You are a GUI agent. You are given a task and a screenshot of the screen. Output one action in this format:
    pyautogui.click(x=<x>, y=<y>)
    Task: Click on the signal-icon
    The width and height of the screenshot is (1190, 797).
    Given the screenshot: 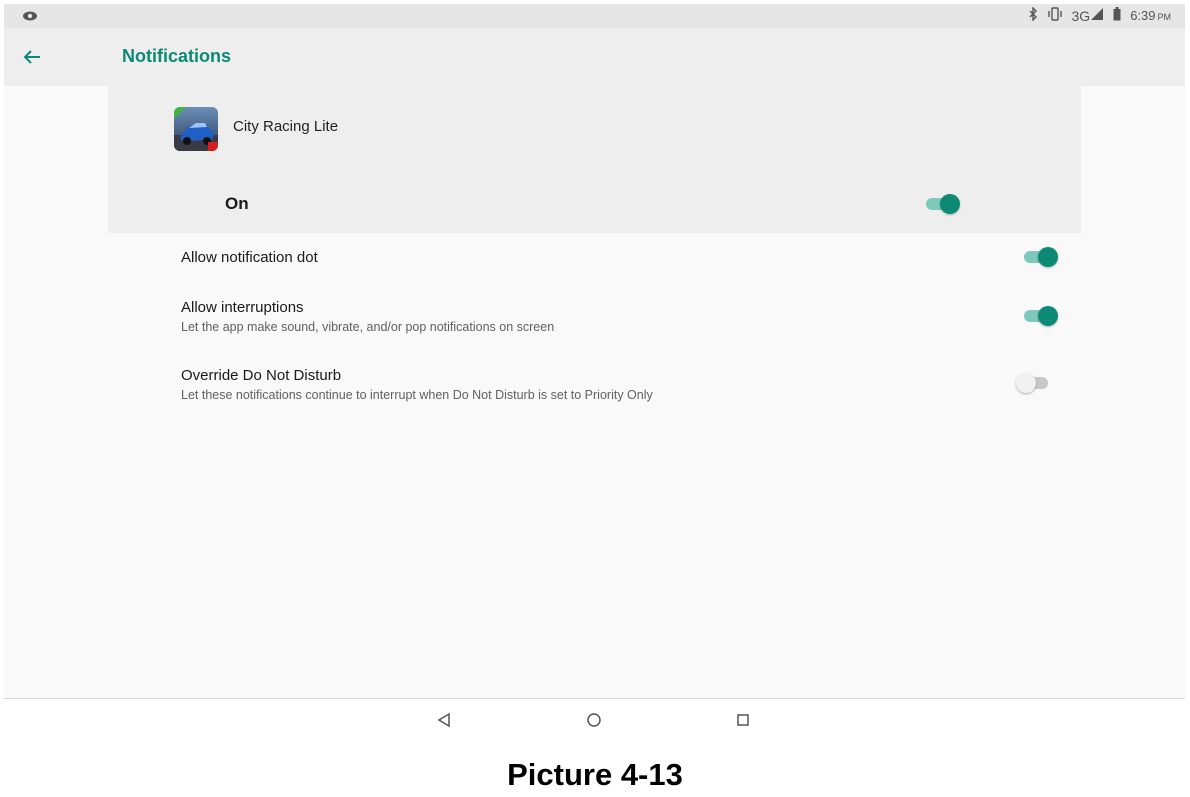 What is the action you would take?
    pyautogui.click(x=1097, y=15)
    